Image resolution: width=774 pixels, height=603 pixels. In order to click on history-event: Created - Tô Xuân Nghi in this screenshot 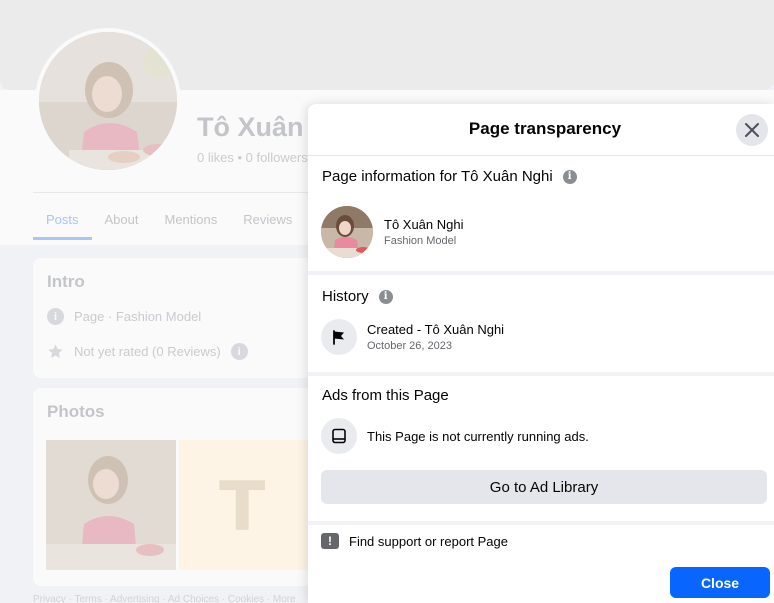, I will do `click(436, 329)`.